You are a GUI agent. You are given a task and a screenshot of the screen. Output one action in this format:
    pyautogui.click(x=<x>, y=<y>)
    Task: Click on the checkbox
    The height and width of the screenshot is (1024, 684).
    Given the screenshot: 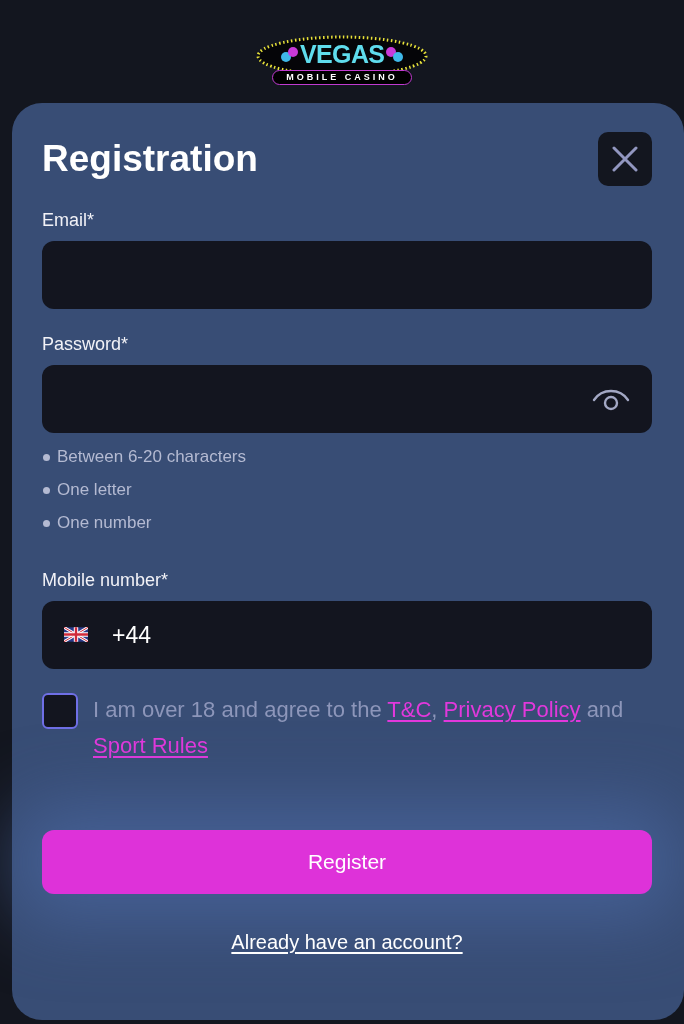 What is the action you would take?
    pyautogui.click(x=60, y=711)
    